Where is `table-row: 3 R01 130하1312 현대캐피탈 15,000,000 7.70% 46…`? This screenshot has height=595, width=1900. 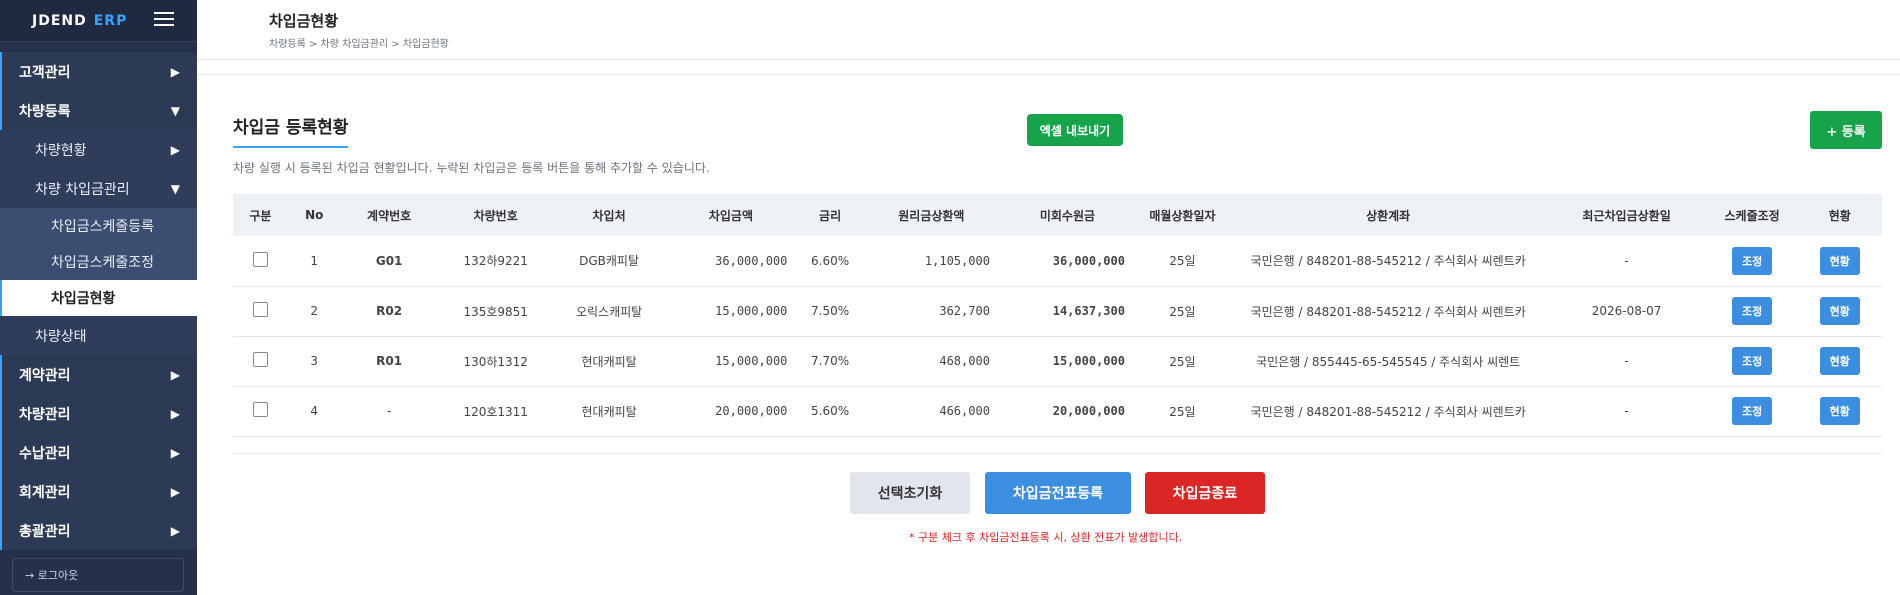 table-row: 3 R01 130하1312 현대캐피탈 15,000,000 7.70% 46… is located at coordinates (1057, 361).